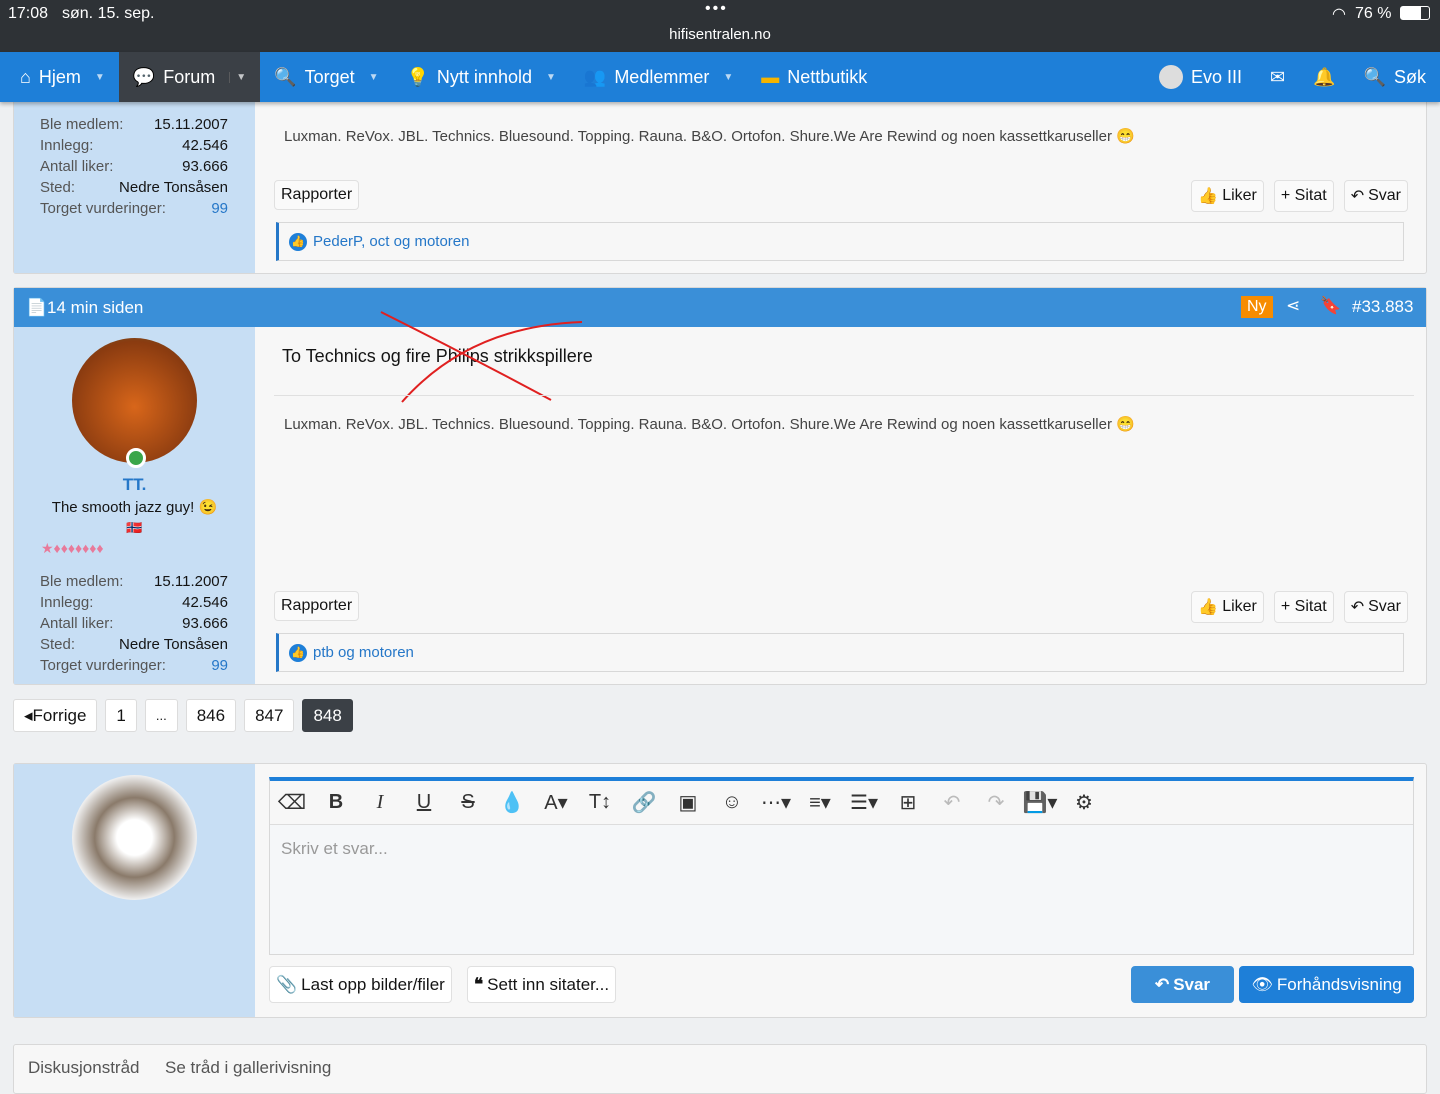  I want to click on envelope-icon: ✉, so click(1278, 76).